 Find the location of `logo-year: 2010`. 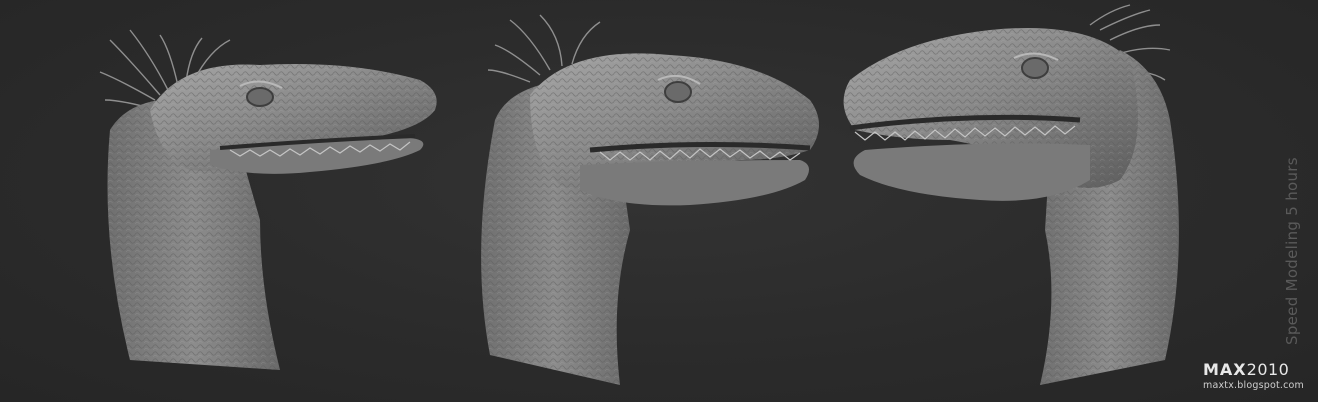

logo-year: 2010 is located at coordinates (1268, 369).